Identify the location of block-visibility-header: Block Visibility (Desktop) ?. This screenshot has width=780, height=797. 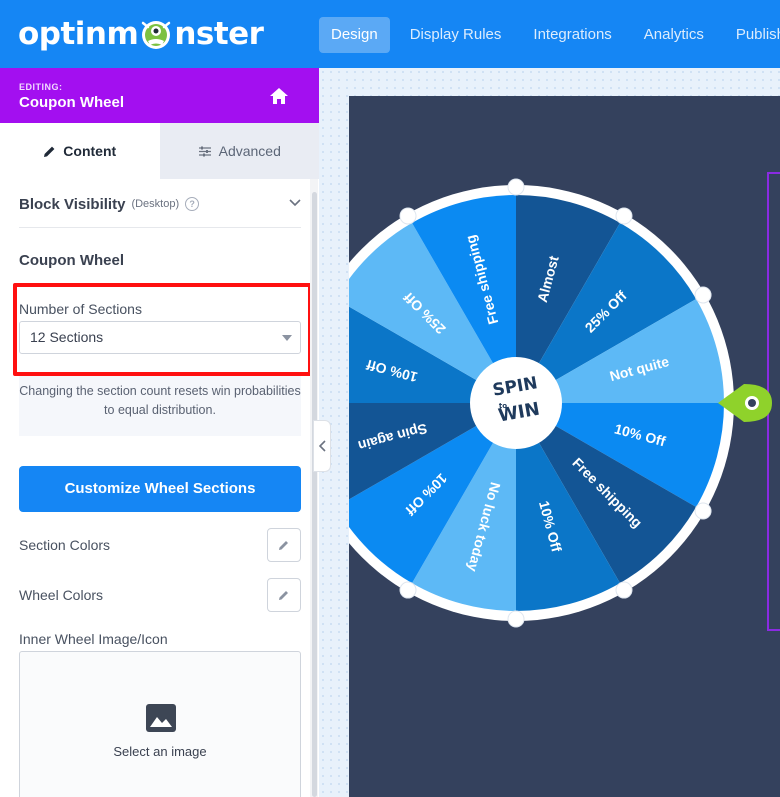
(160, 204).